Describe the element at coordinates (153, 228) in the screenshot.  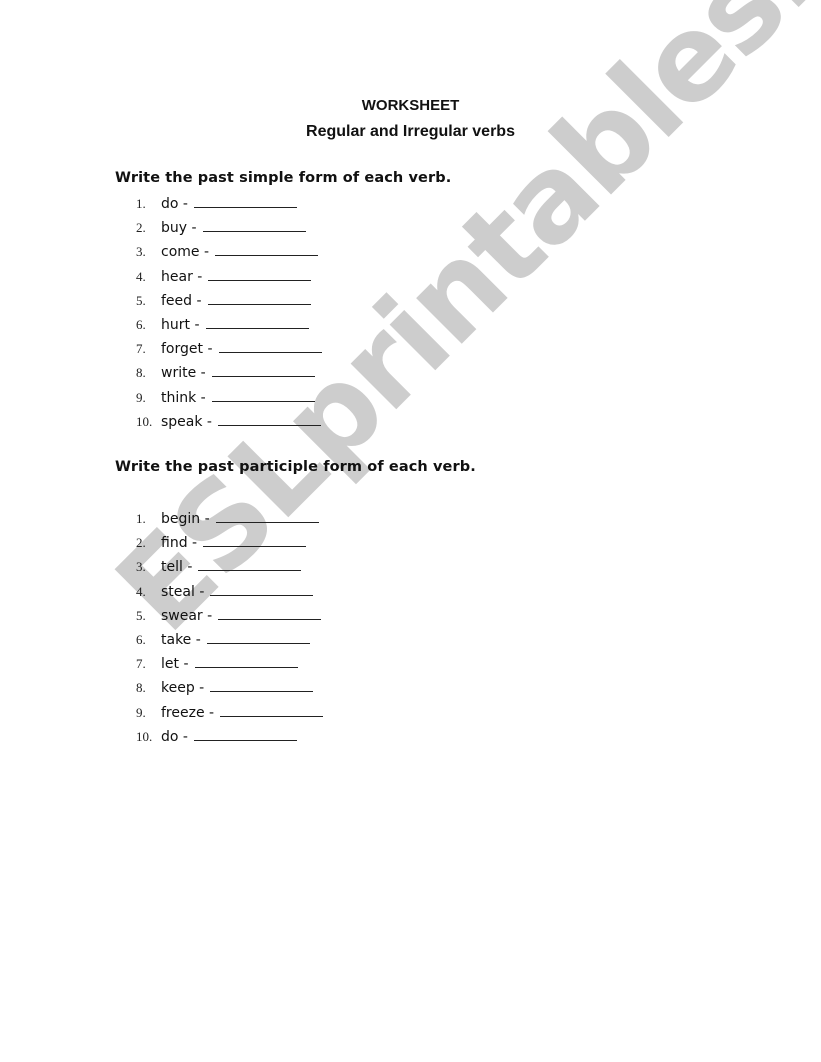
I see `list-item: 2. buy -` at that location.